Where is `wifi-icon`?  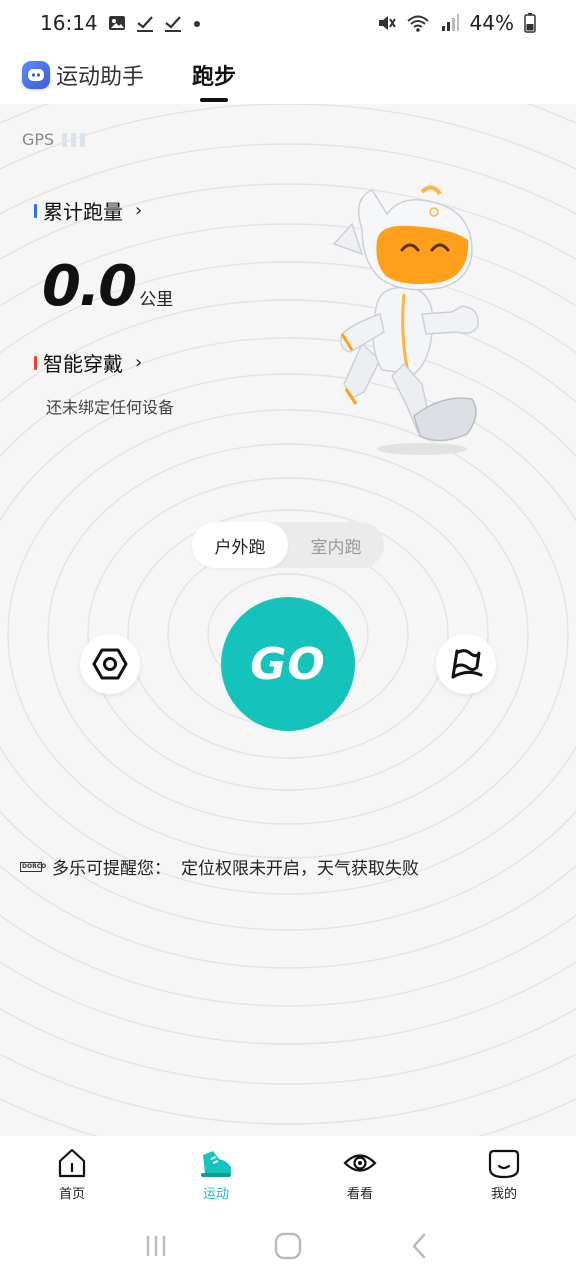
wifi-icon is located at coordinates (417, 23).